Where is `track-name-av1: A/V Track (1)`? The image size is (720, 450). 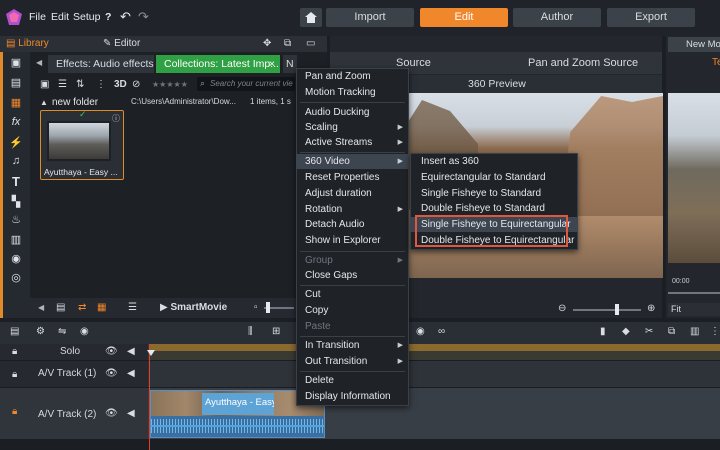 track-name-av1: A/V Track (1) is located at coordinates (67, 373).